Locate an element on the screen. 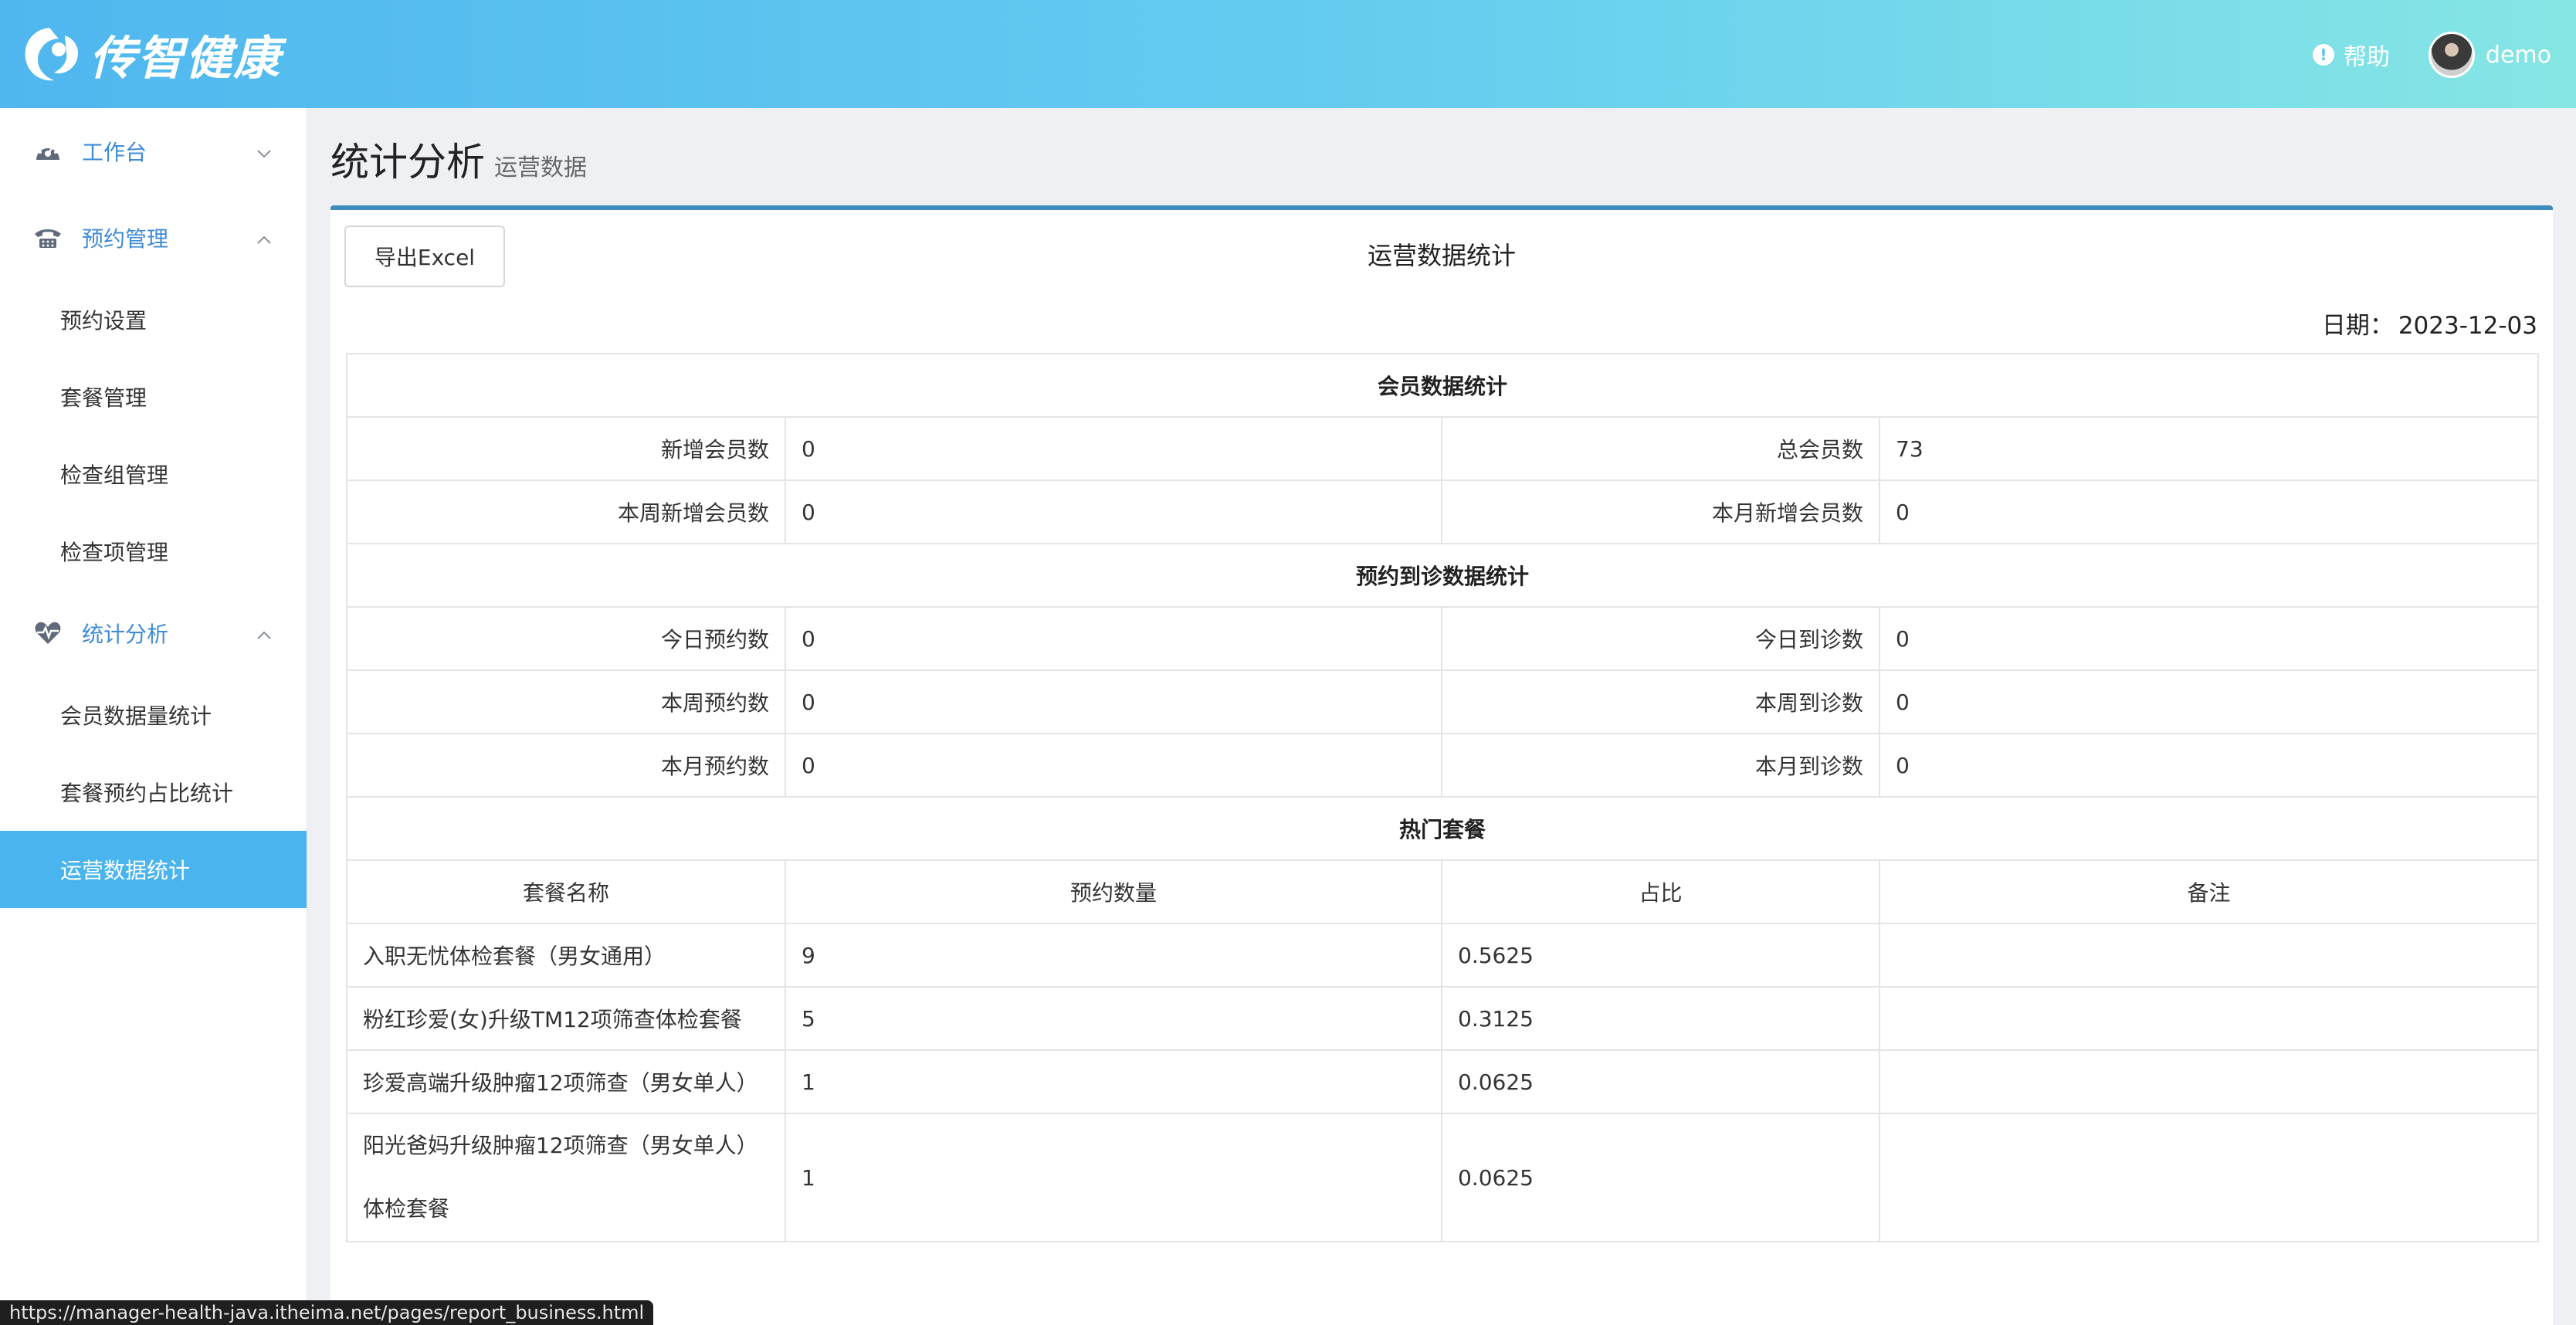 The height and width of the screenshot is (1325, 2576). column-header: 备注 is located at coordinates (2209, 891).